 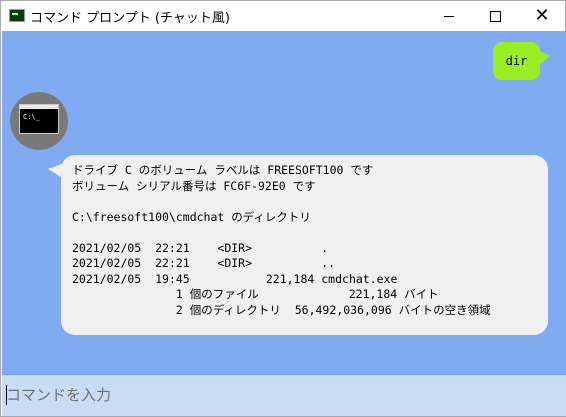 I want to click on user-message-bubble: dir, so click(x=521, y=61).